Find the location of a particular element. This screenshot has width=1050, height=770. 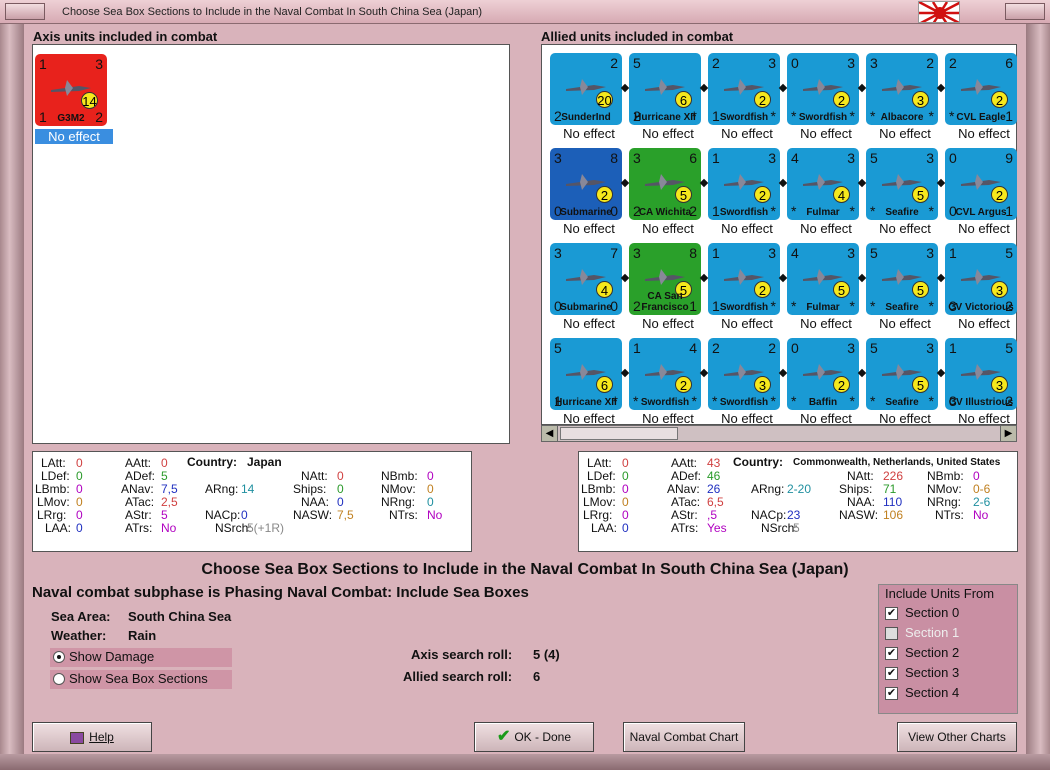

section-checkbox-3: ✔ Section 3 is located at coordinates (945, 674).